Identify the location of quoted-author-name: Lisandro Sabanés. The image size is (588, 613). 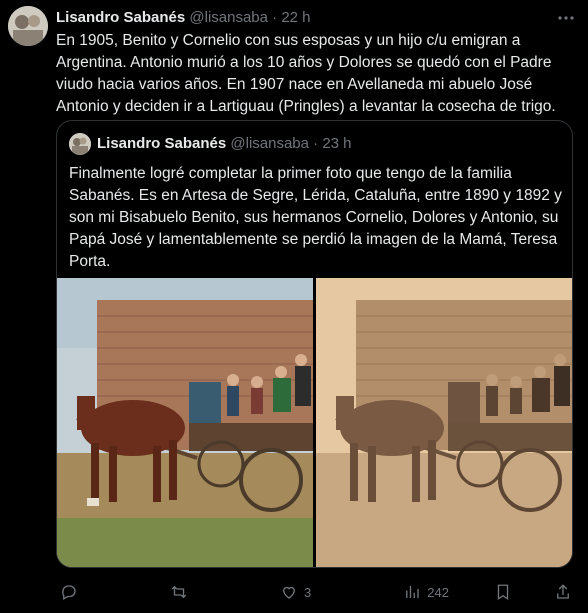
(162, 143).